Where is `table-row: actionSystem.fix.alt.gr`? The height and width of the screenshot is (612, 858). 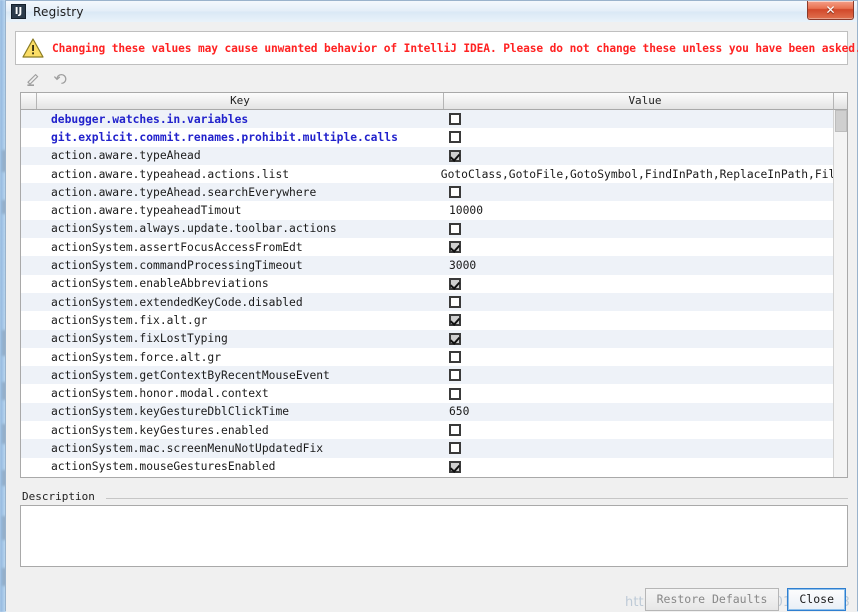
table-row: actionSystem.fix.alt.gr is located at coordinates (434, 320).